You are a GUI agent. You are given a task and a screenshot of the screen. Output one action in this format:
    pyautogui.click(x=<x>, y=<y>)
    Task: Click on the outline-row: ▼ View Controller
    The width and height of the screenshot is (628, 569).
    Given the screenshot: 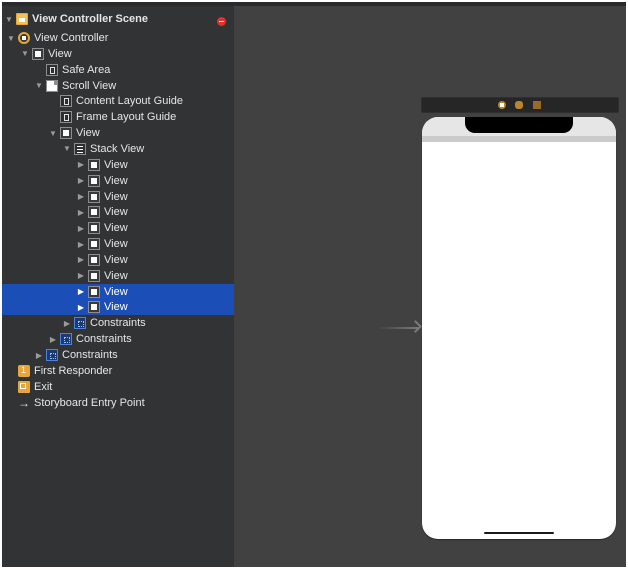 What is the action you would take?
    pyautogui.click(x=118, y=38)
    